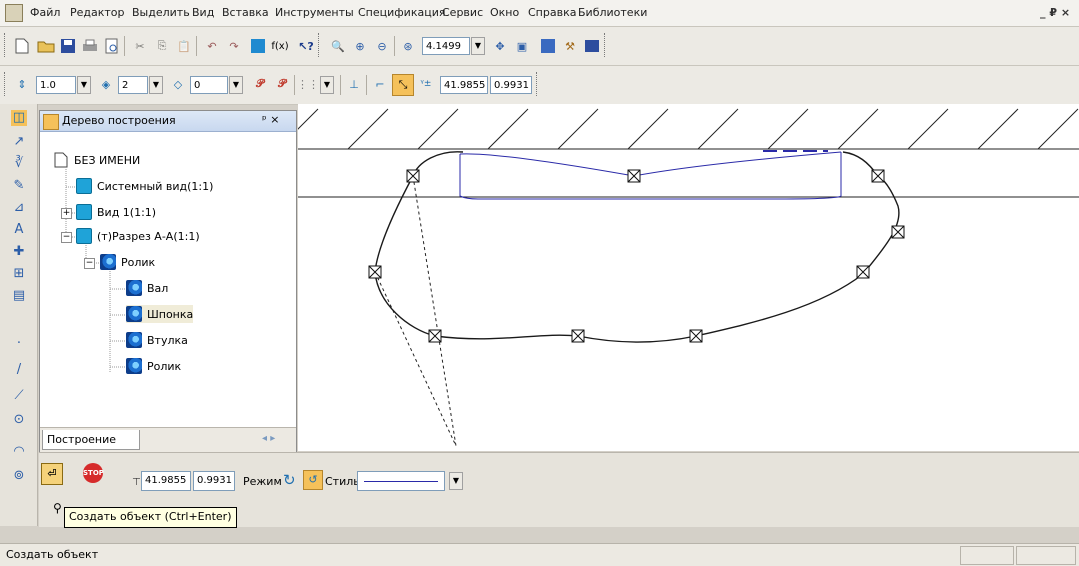 The height and width of the screenshot is (566, 1079). Describe the element at coordinates (342, 481) in the screenshot. I see `style-label: Стиль` at that location.